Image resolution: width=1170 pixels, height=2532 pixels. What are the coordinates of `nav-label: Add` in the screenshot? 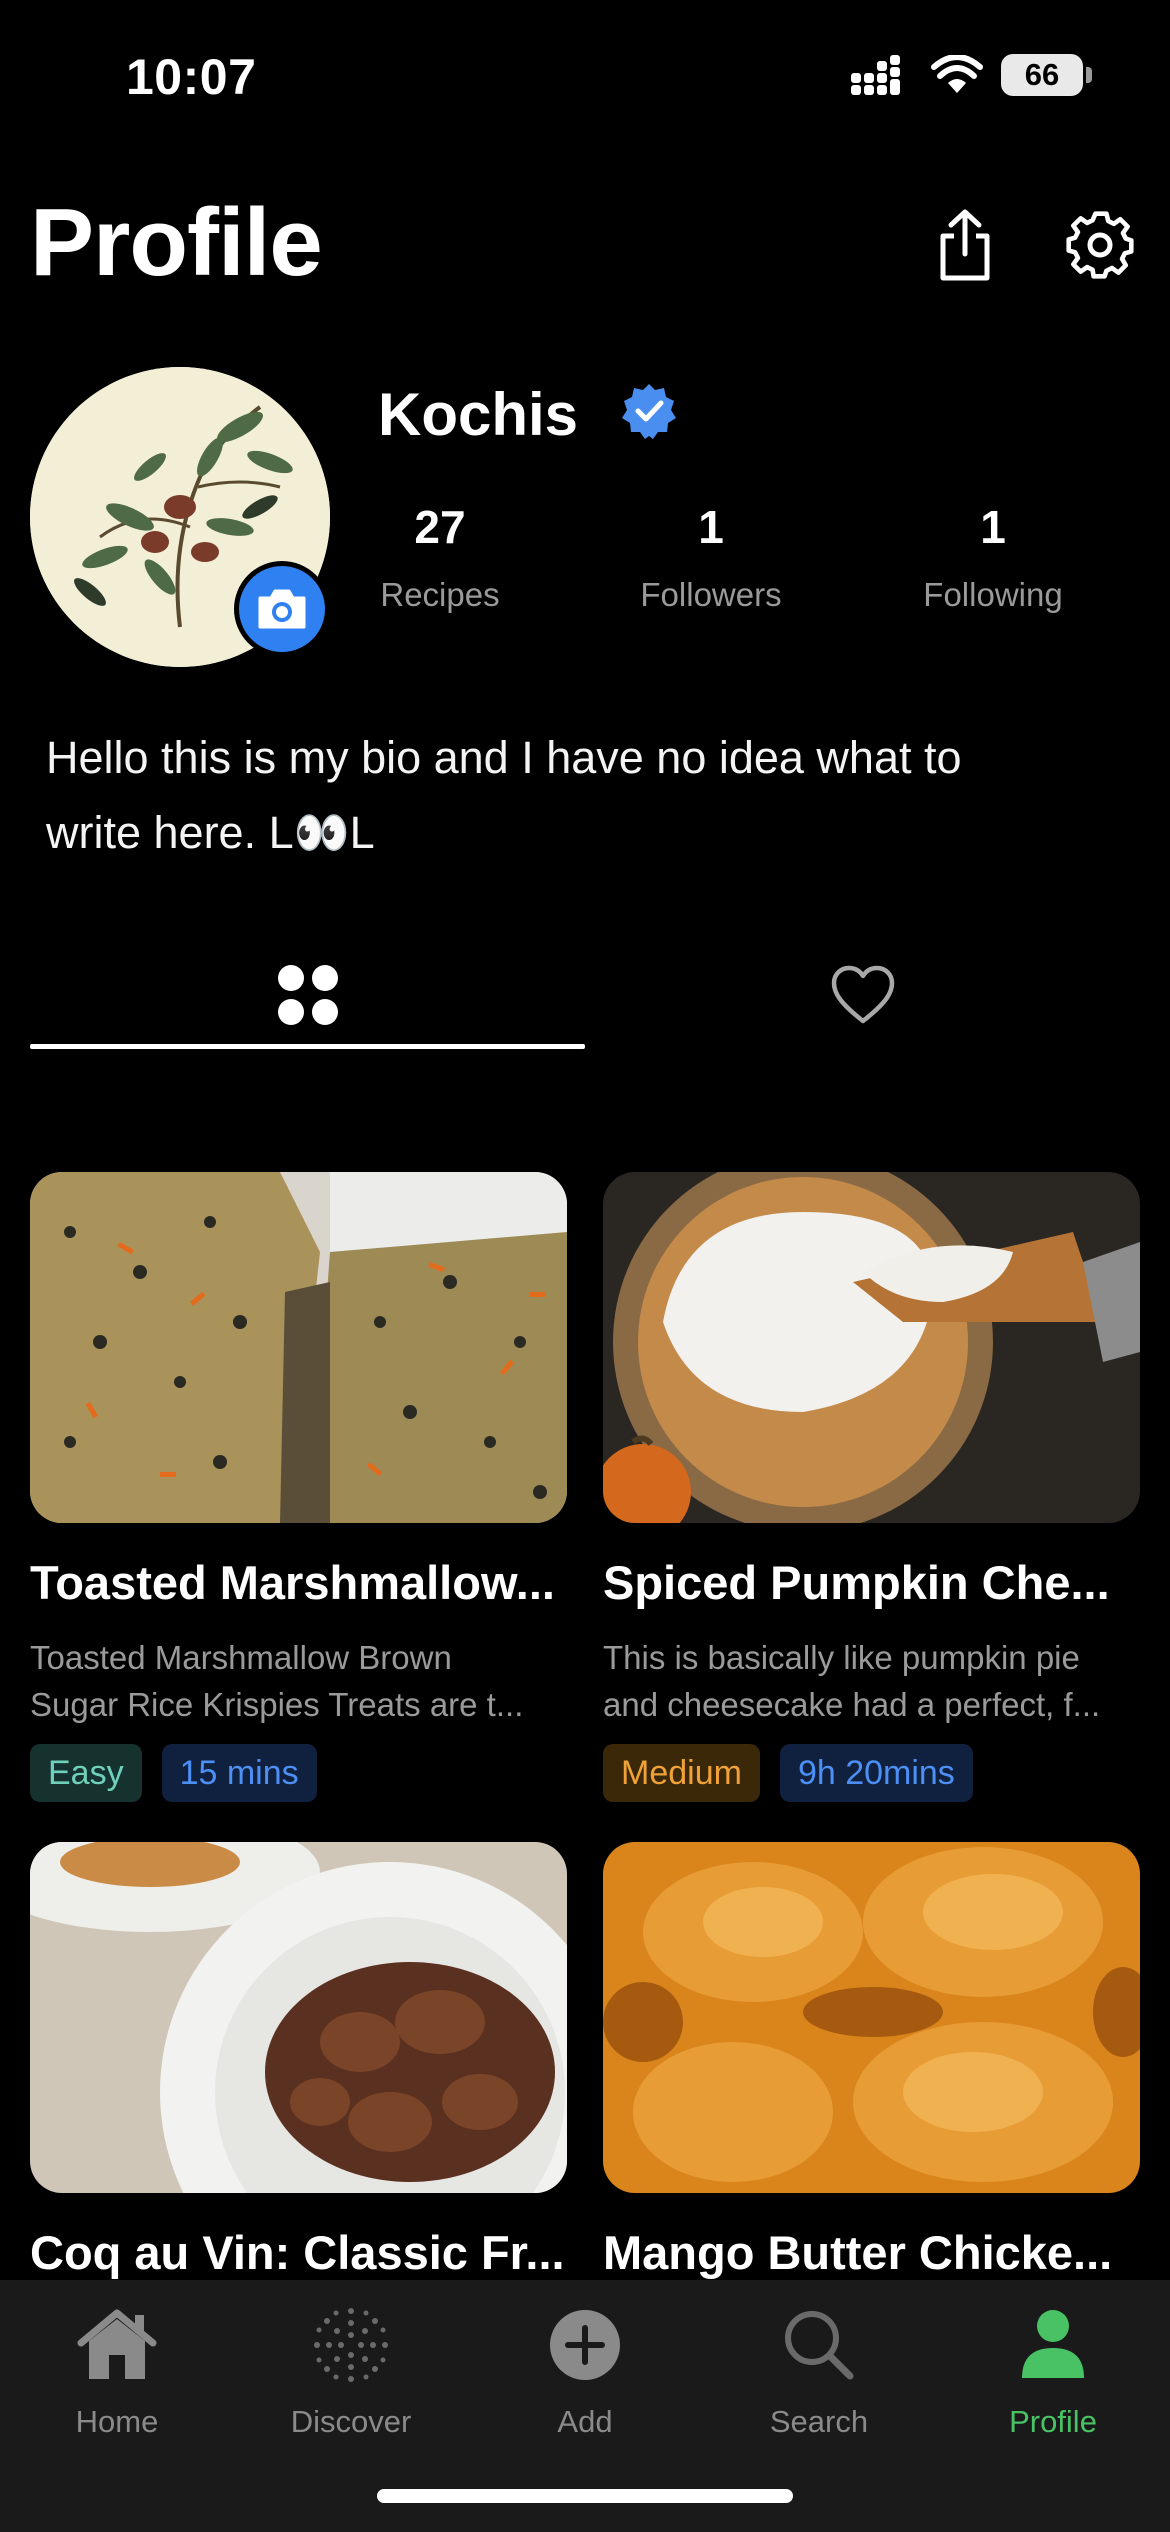 It's located at (585, 2421).